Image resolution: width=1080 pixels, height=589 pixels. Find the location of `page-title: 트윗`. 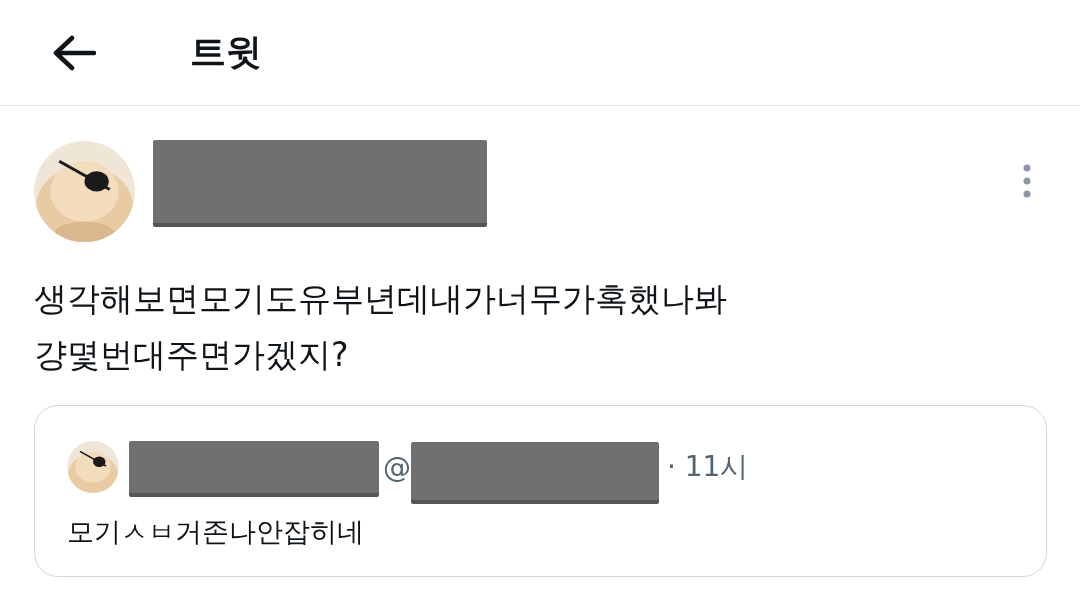

page-title: 트윗 is located at coordinates (226, 52).